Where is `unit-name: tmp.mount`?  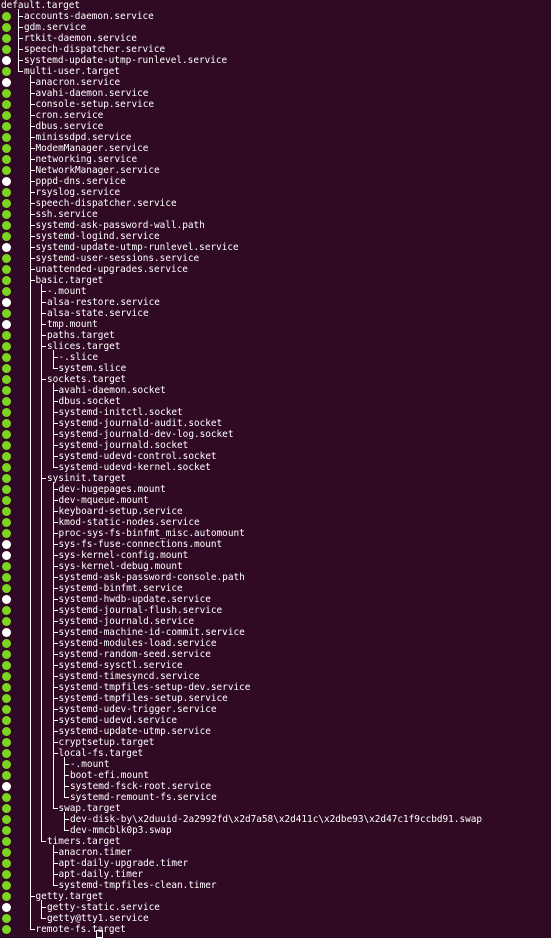
unit-name: tmp.mount is located at coordinates (72, 324).